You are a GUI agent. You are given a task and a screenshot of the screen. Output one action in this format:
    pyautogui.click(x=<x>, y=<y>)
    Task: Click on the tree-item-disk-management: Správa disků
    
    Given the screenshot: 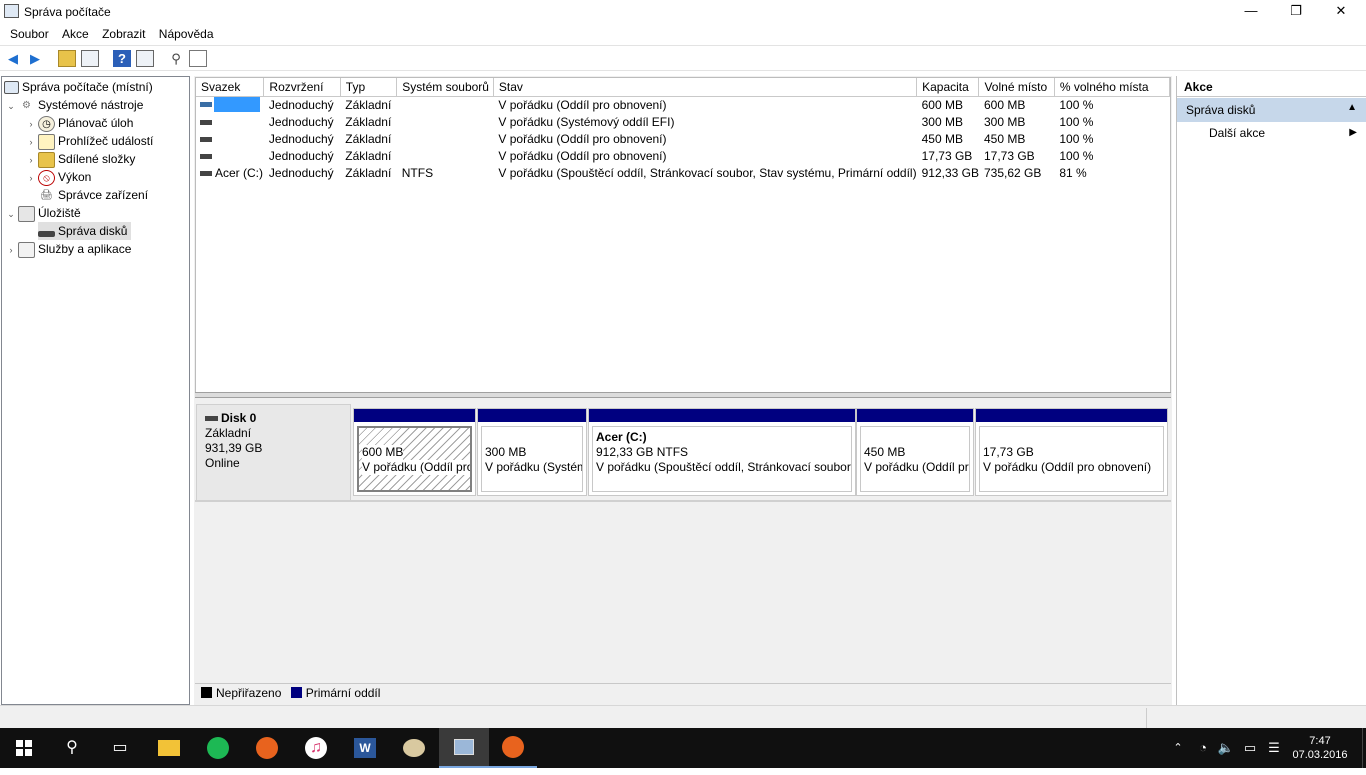 What is the action you would take?
    pyautogui.click(x=85, y=231)
    